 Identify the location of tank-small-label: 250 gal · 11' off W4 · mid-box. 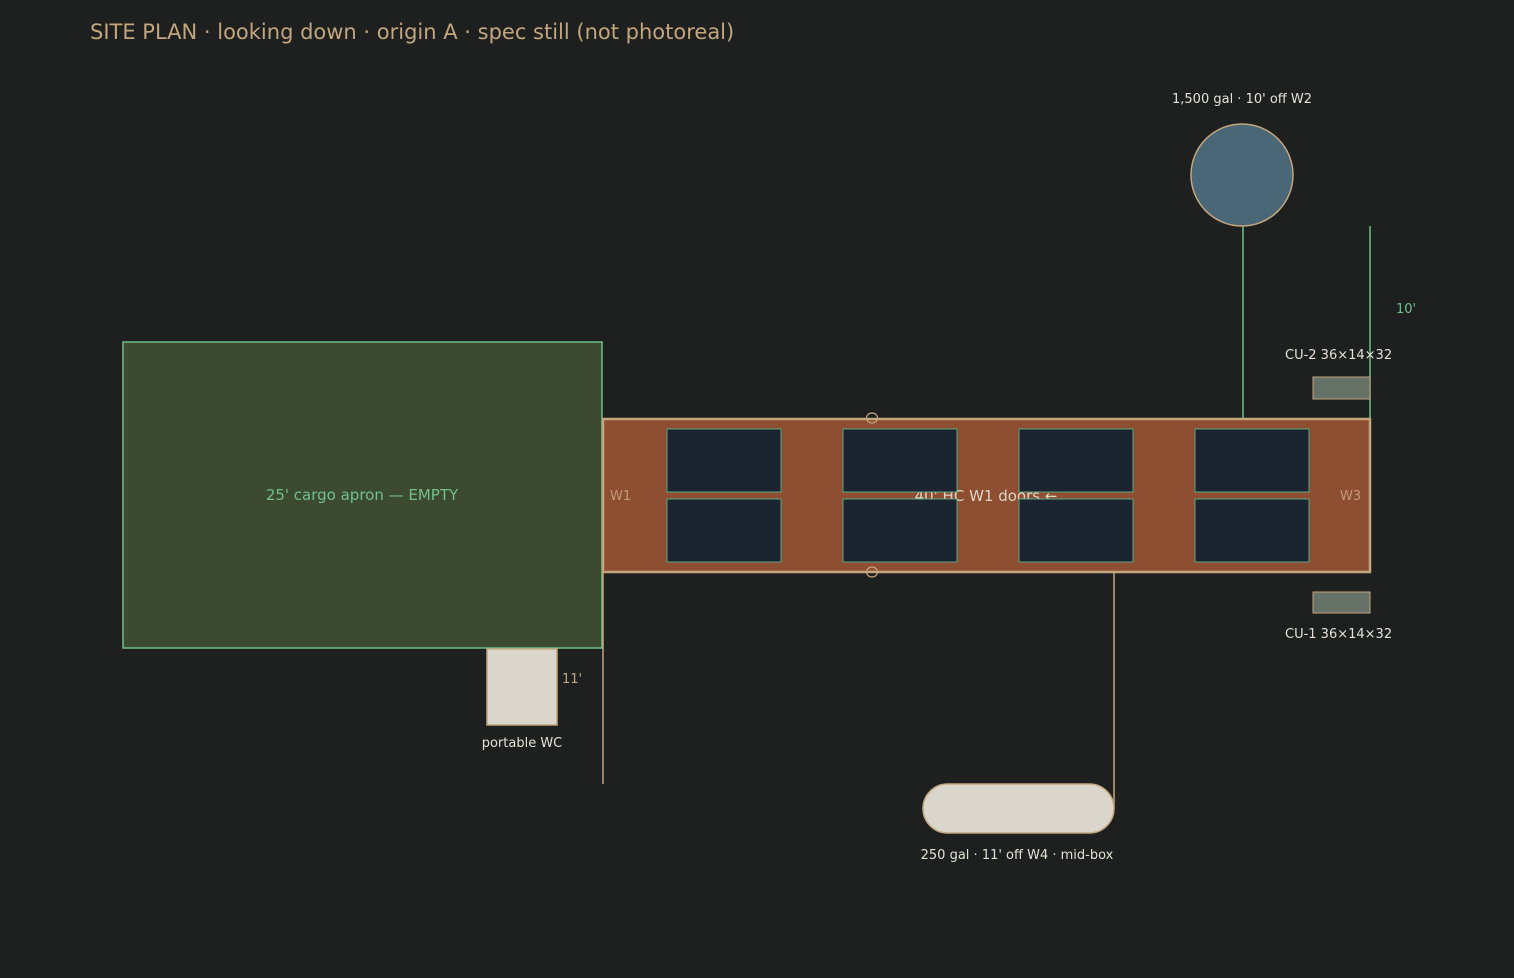
(1017, 855).